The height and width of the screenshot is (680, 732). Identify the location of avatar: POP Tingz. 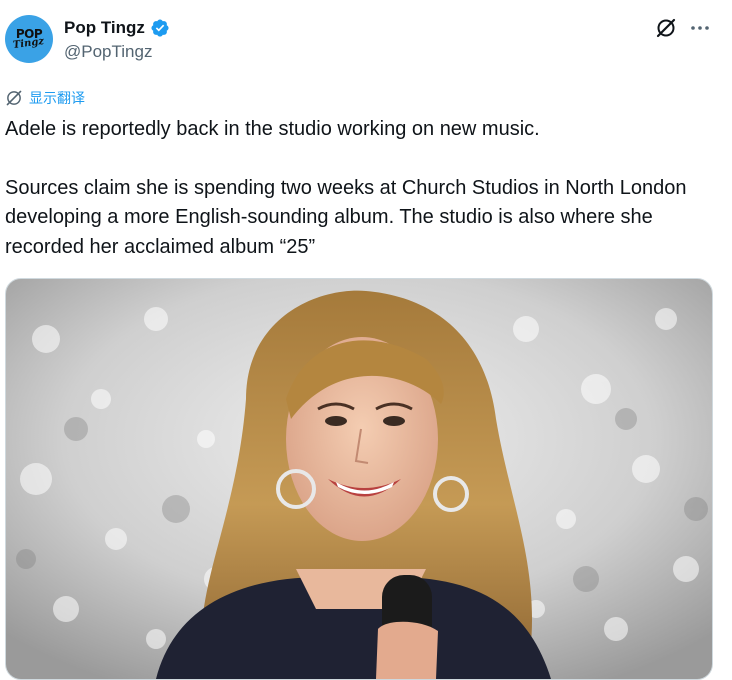
(29, 39).